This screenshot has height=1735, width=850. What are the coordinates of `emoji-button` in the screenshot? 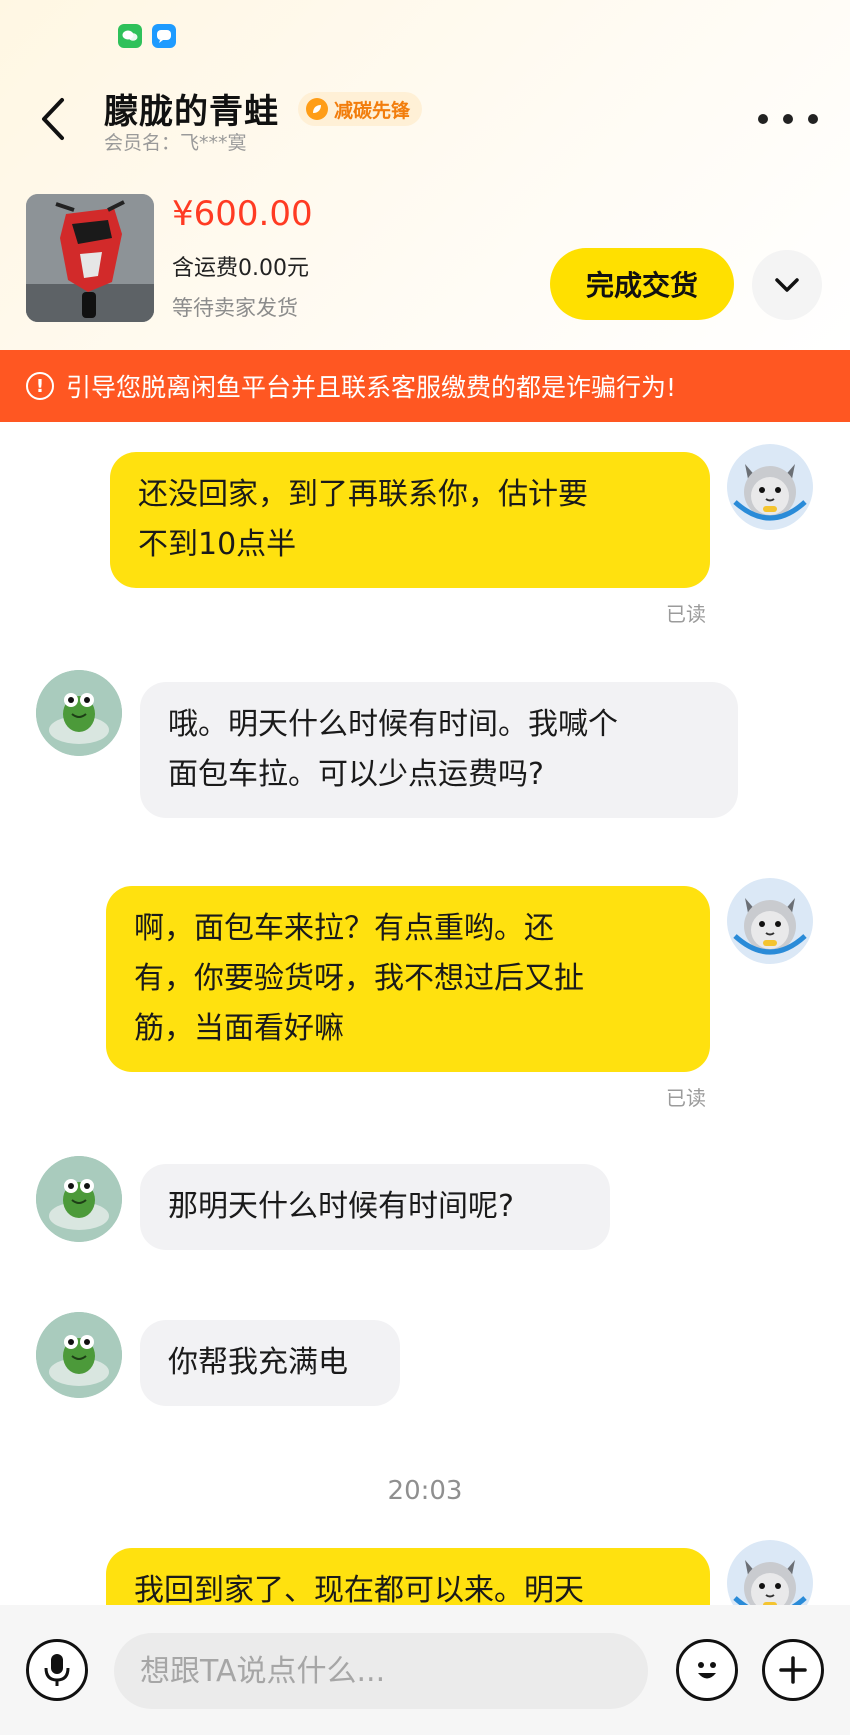 It's located at (707, 1670).